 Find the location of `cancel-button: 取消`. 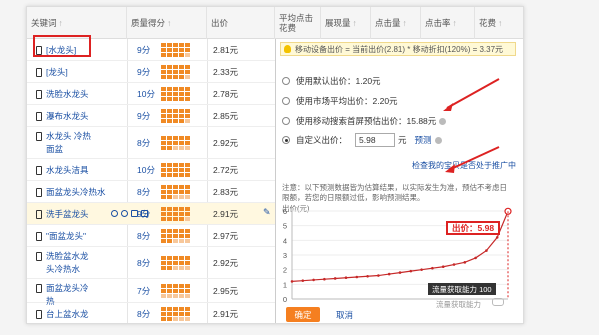

cancel-button: 取消 is located at coordinates (344, 315).